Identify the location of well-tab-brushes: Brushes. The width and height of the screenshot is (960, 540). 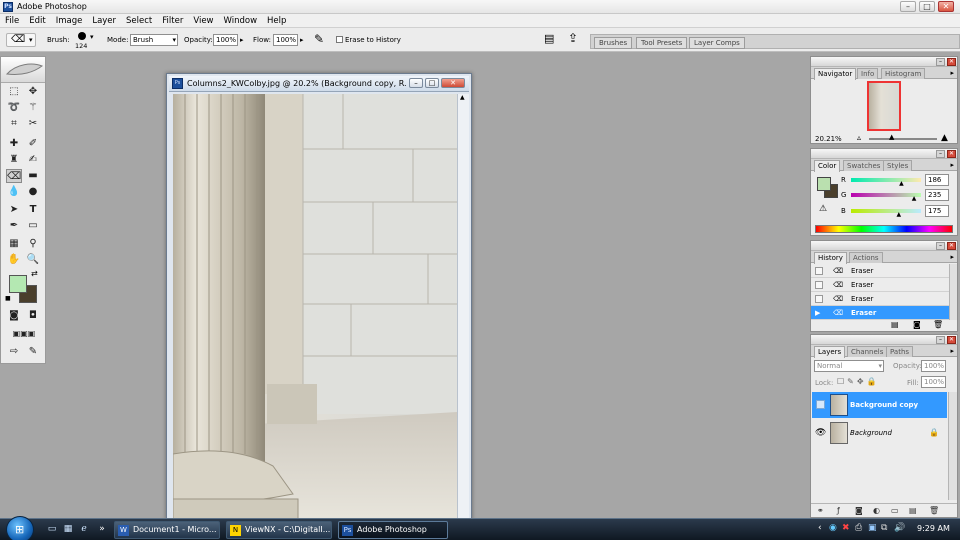
(613, 43).